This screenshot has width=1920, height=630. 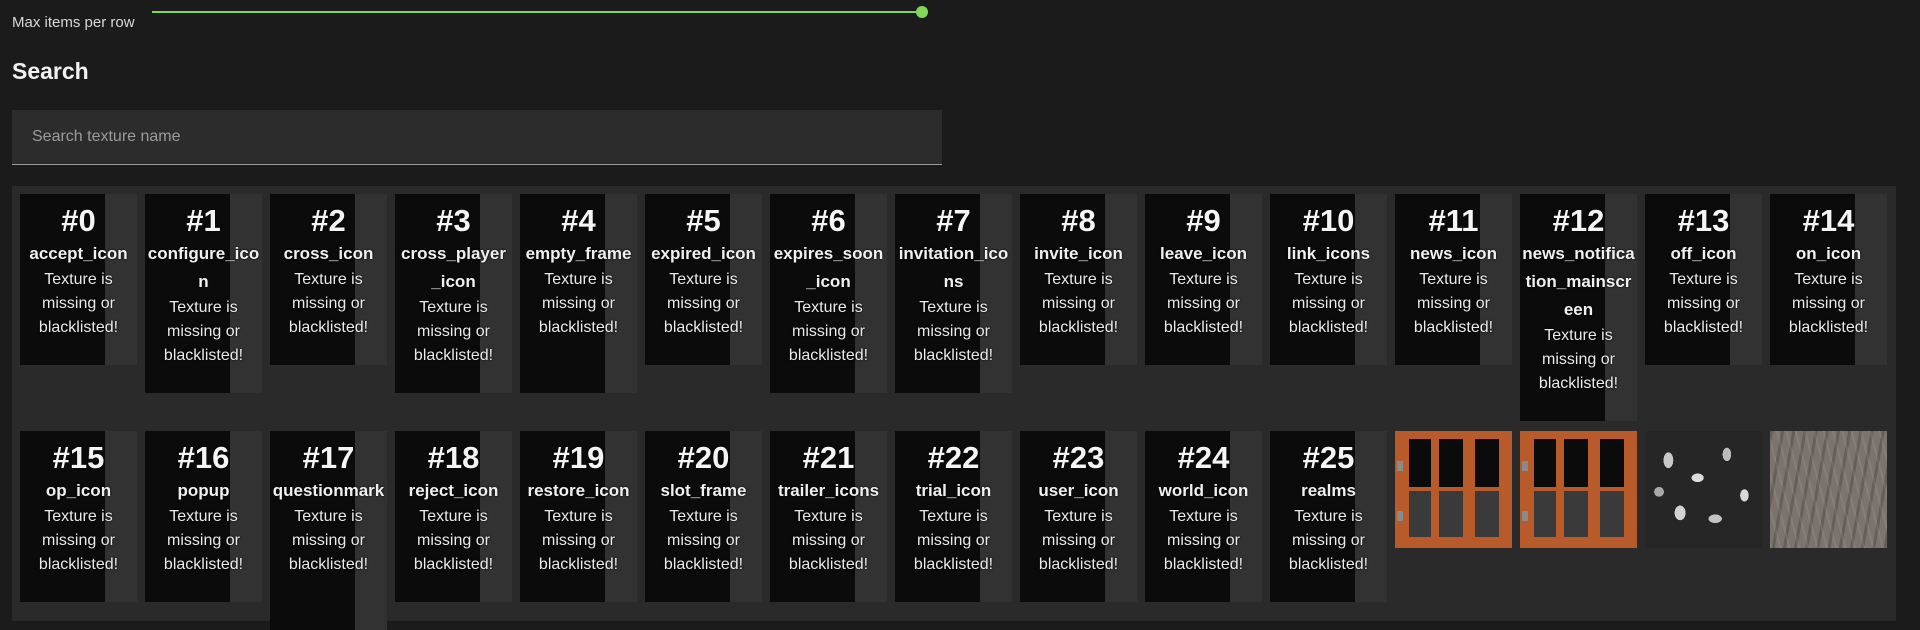 What do you see at coordinates (1078, 490) in the screenshot?
I see `texture-name: user_icon` at bounding box center [1078, 490].